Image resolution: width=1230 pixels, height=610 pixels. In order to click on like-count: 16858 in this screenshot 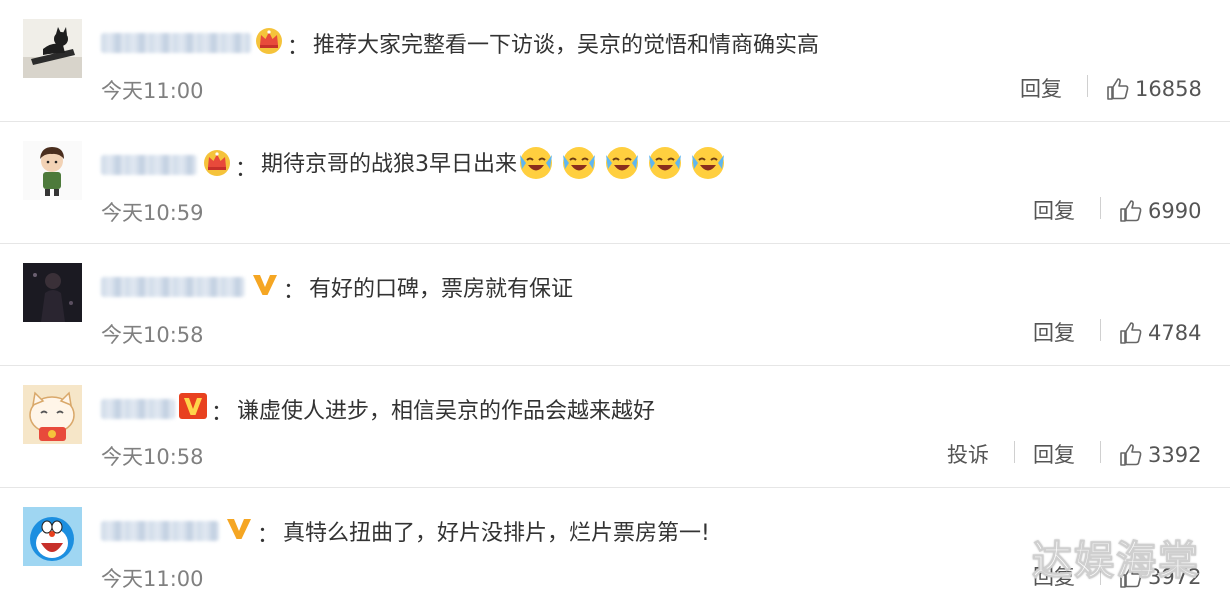, I will do `click(1168, 89)`.